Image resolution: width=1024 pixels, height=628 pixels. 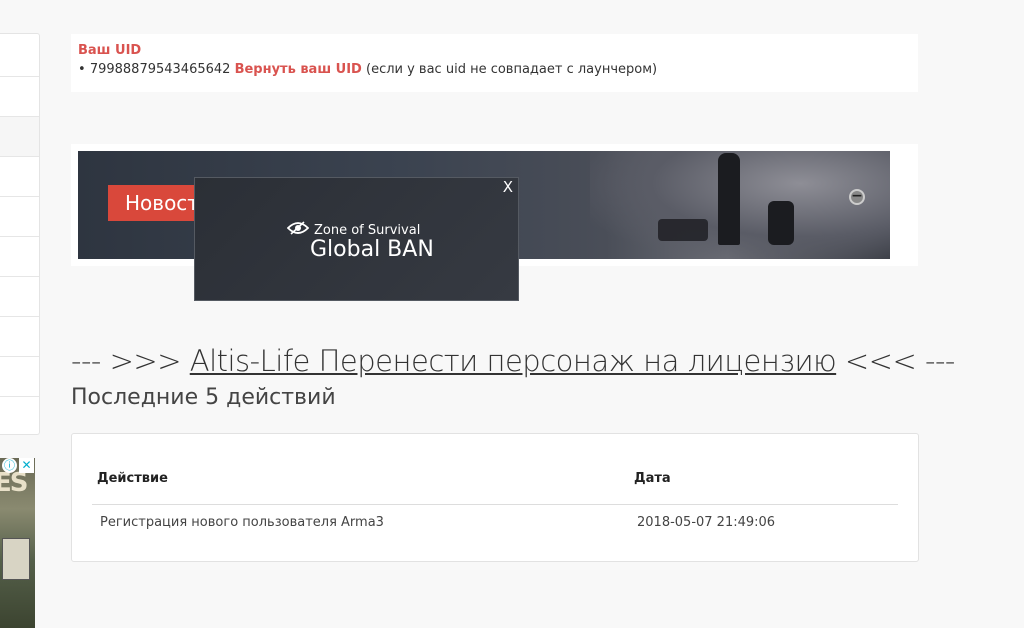 What do you see at coordinates (495, 504) in the screenshot?
I see `table-divider` at bounding box center [495, 504].